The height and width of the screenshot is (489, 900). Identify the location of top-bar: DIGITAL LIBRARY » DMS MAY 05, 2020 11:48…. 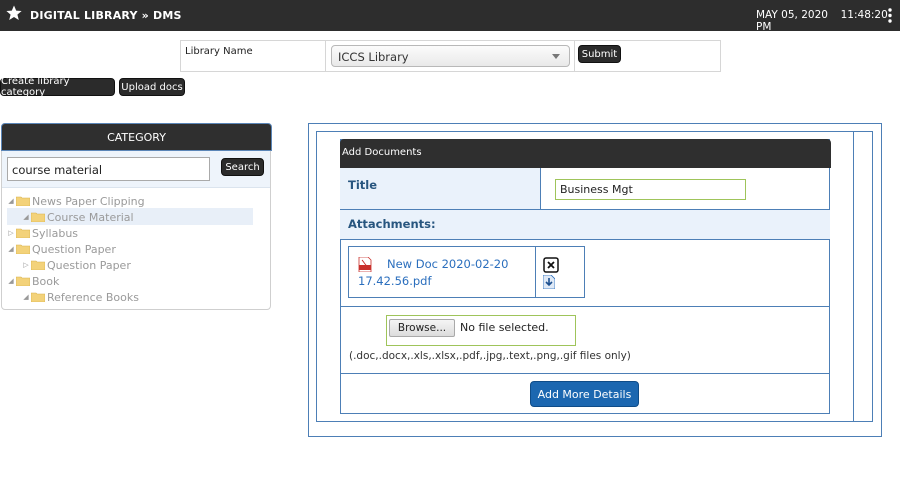
(450, 16).